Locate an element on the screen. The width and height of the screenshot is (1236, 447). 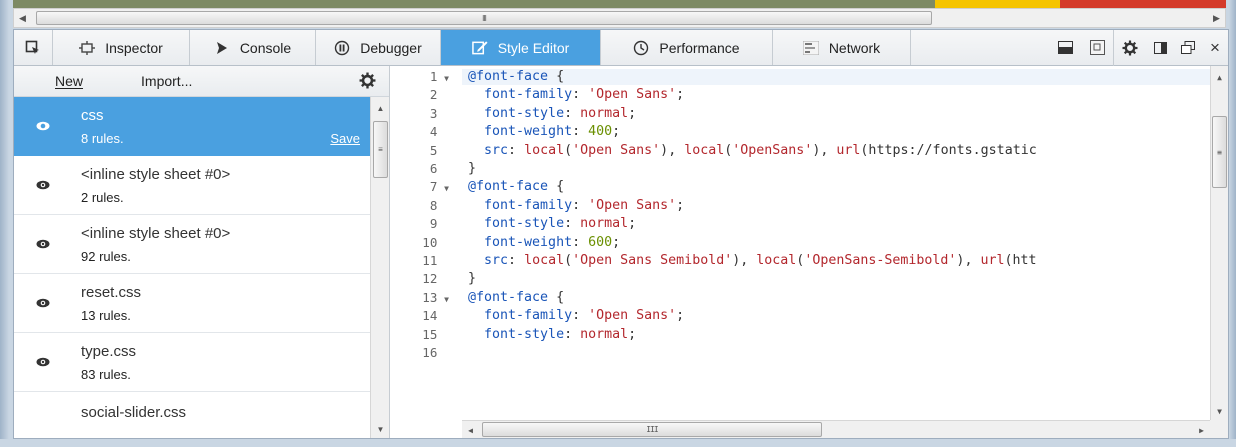
element-picker-icon is located at coordinates (32, 47).